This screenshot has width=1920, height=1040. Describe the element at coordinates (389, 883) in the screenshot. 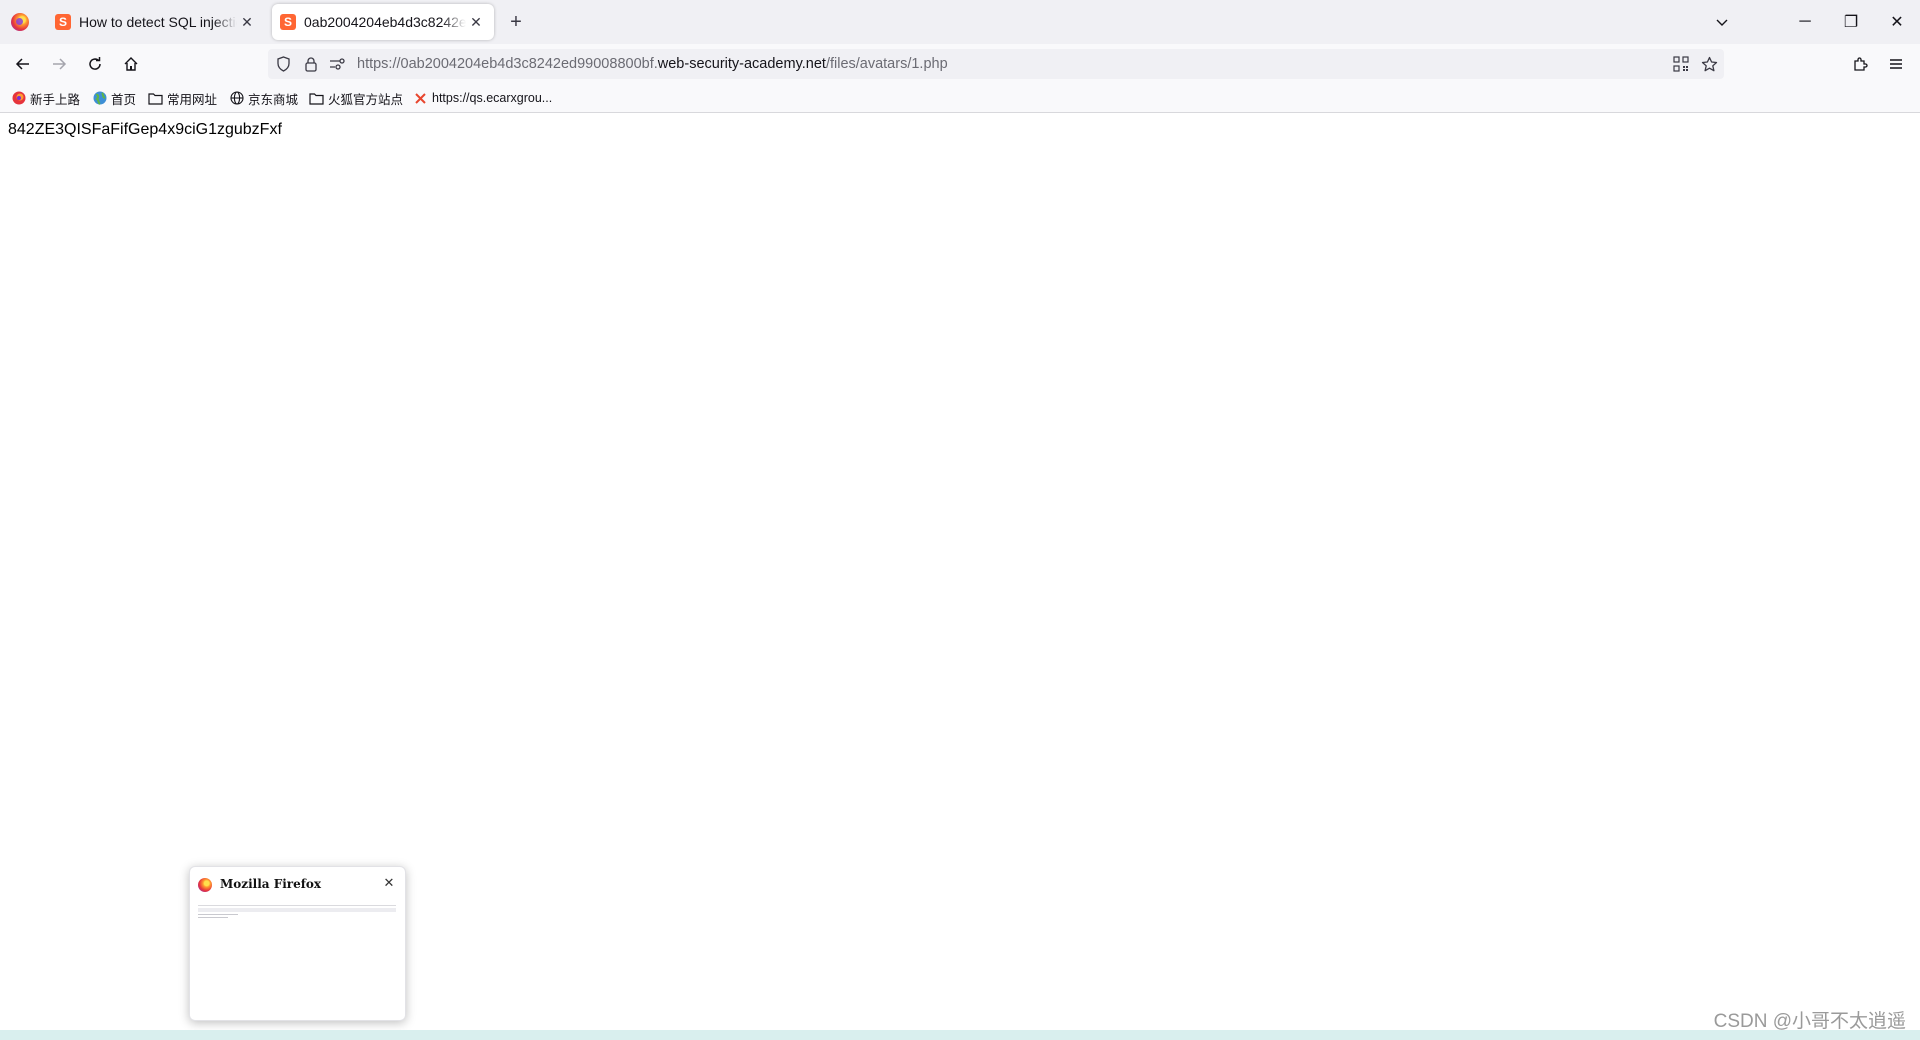

I see `close-preview-icon: ✕` at that location.